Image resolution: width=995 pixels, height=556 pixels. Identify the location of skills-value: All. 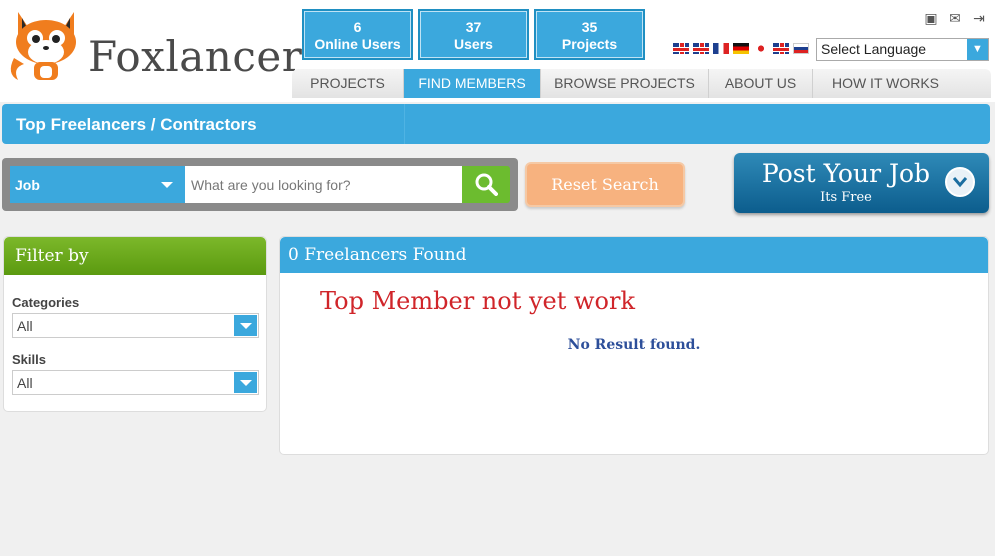
(25, 383).